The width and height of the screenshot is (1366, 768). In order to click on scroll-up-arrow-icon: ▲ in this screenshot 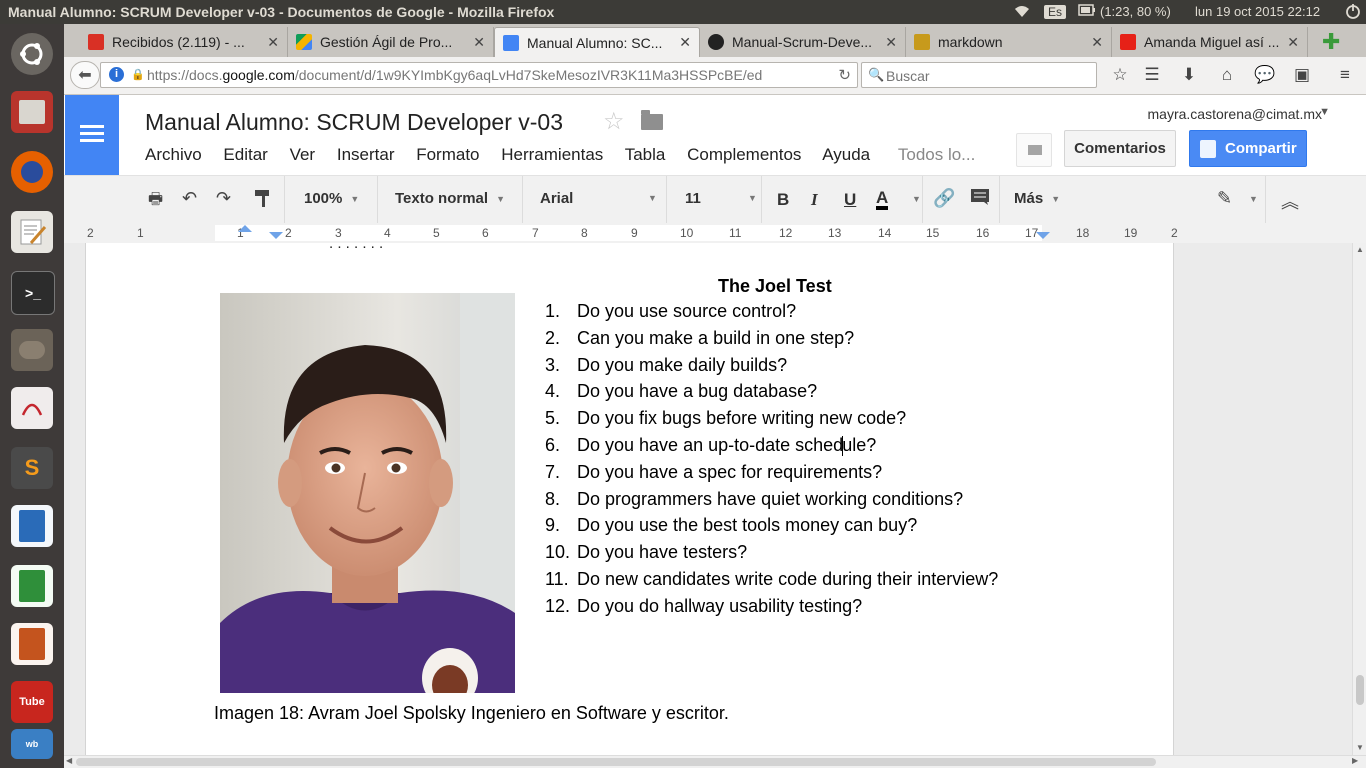, I will do `click(1360, 249)`.